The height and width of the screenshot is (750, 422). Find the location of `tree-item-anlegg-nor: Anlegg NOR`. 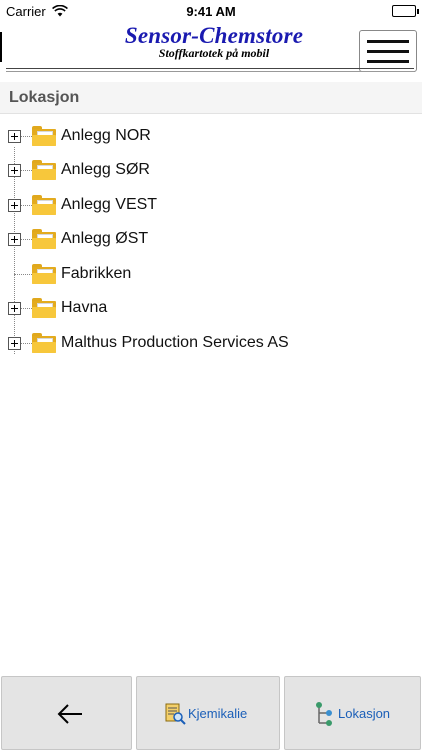

tree-item-anlegg-nor: Anlegg NOR is located at coordinates (211, 135).